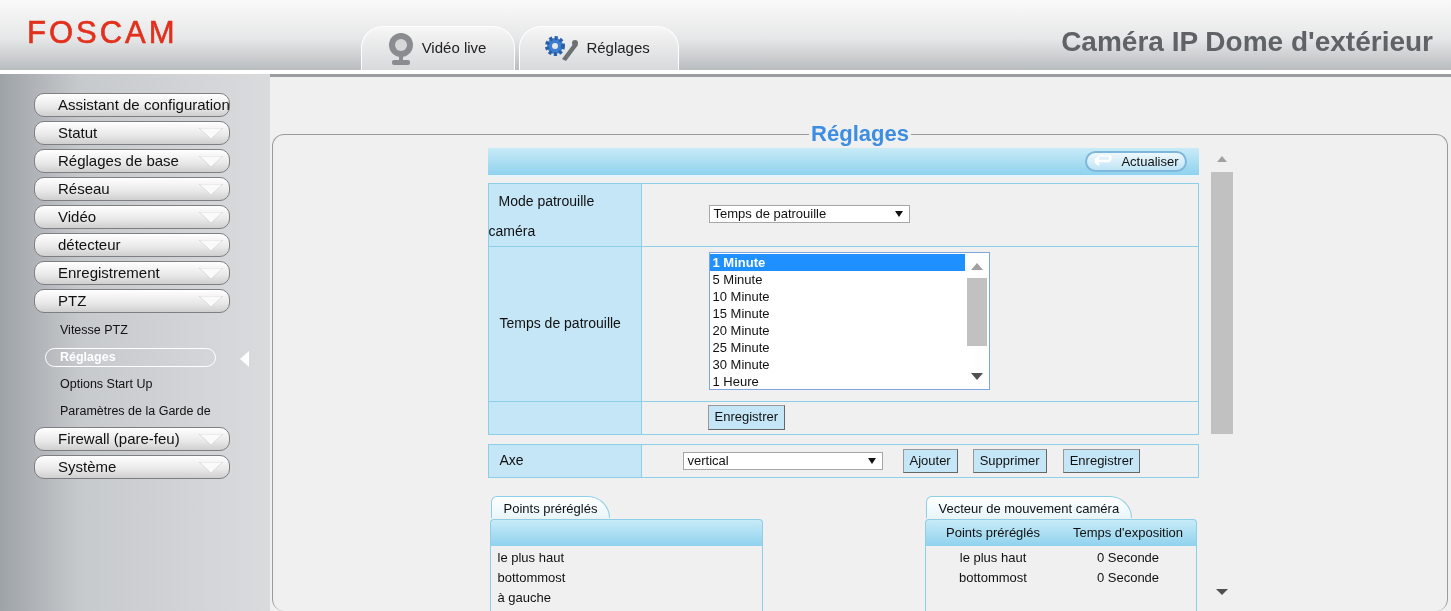 The height and width of the screenshot is (611, 1451). What do you see at coordinates (837, 279) in the screenshot?
I see `list-option: 5 Minute` at bounding box center [837, 279].